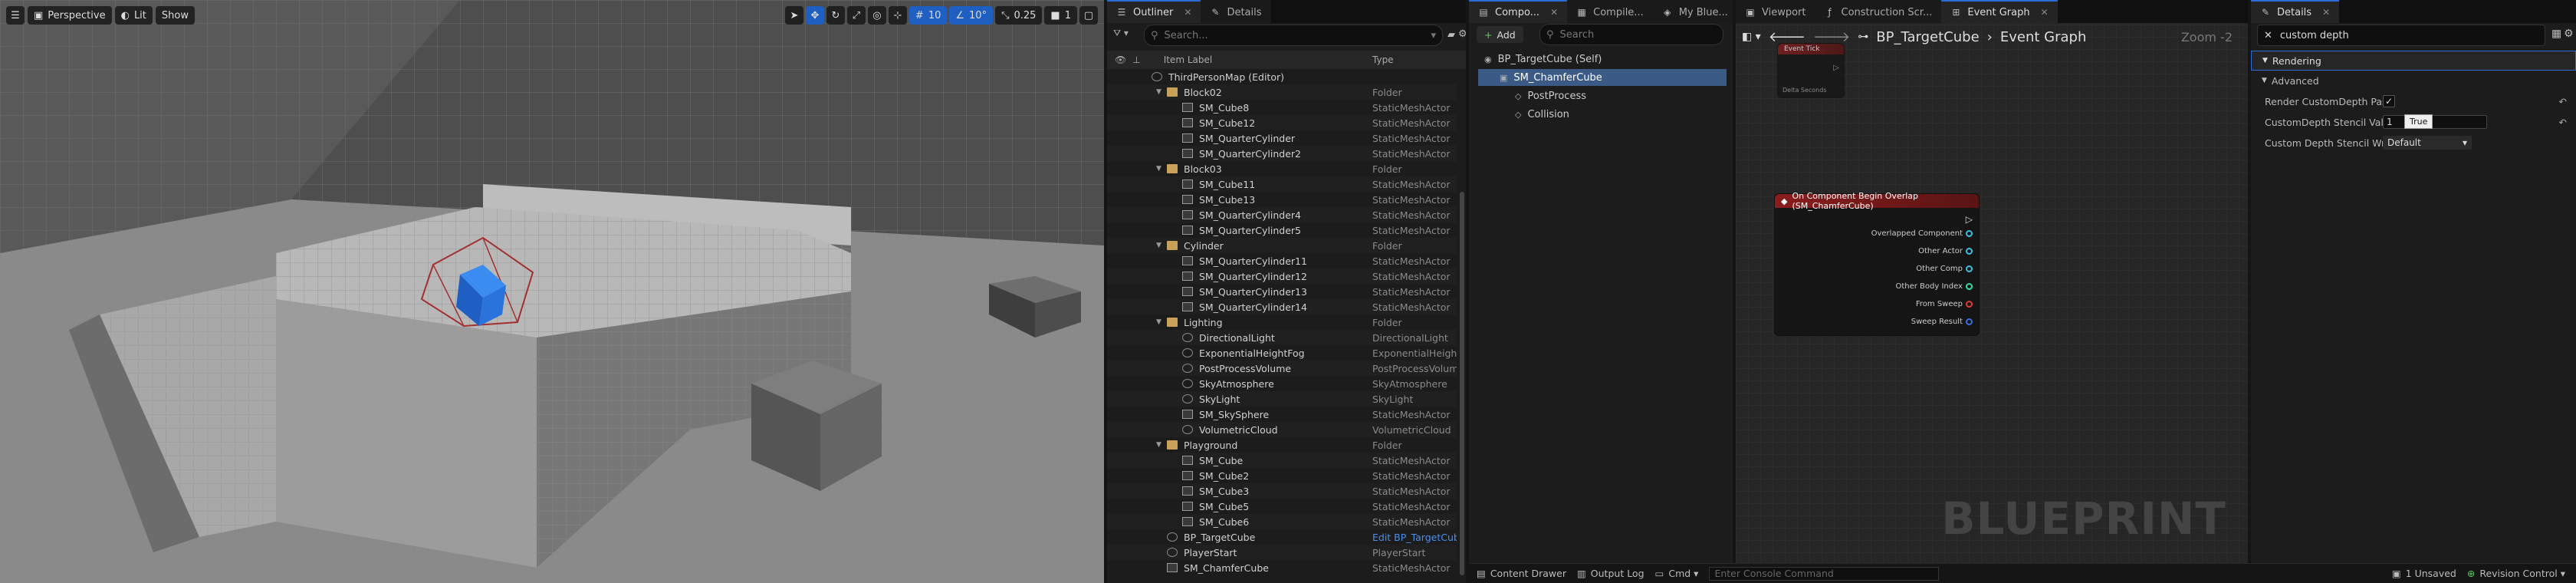 The height and width of the screenshot is (583, 2576). Describe the element at coordinates (1824, 574) in the screenshot. I see `console-input: Enter Console Command` at that location.